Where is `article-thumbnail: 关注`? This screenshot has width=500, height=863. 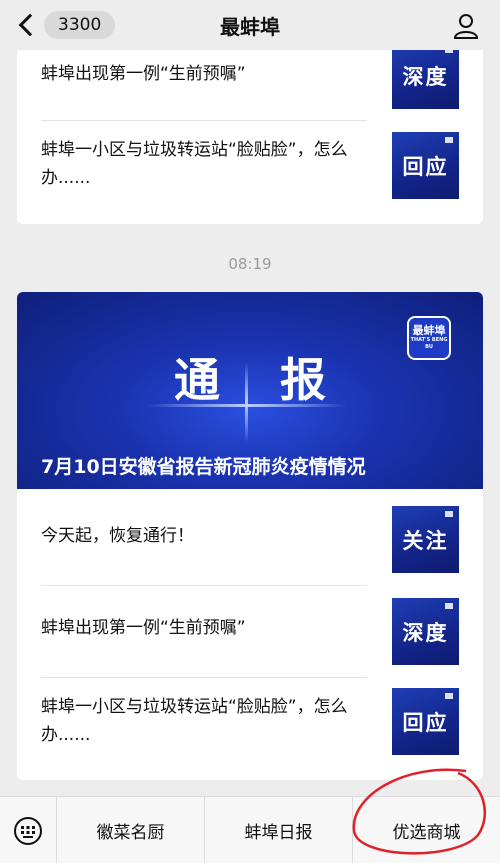
article-thumbnail: 关注 is located at coordinates (425, 539).